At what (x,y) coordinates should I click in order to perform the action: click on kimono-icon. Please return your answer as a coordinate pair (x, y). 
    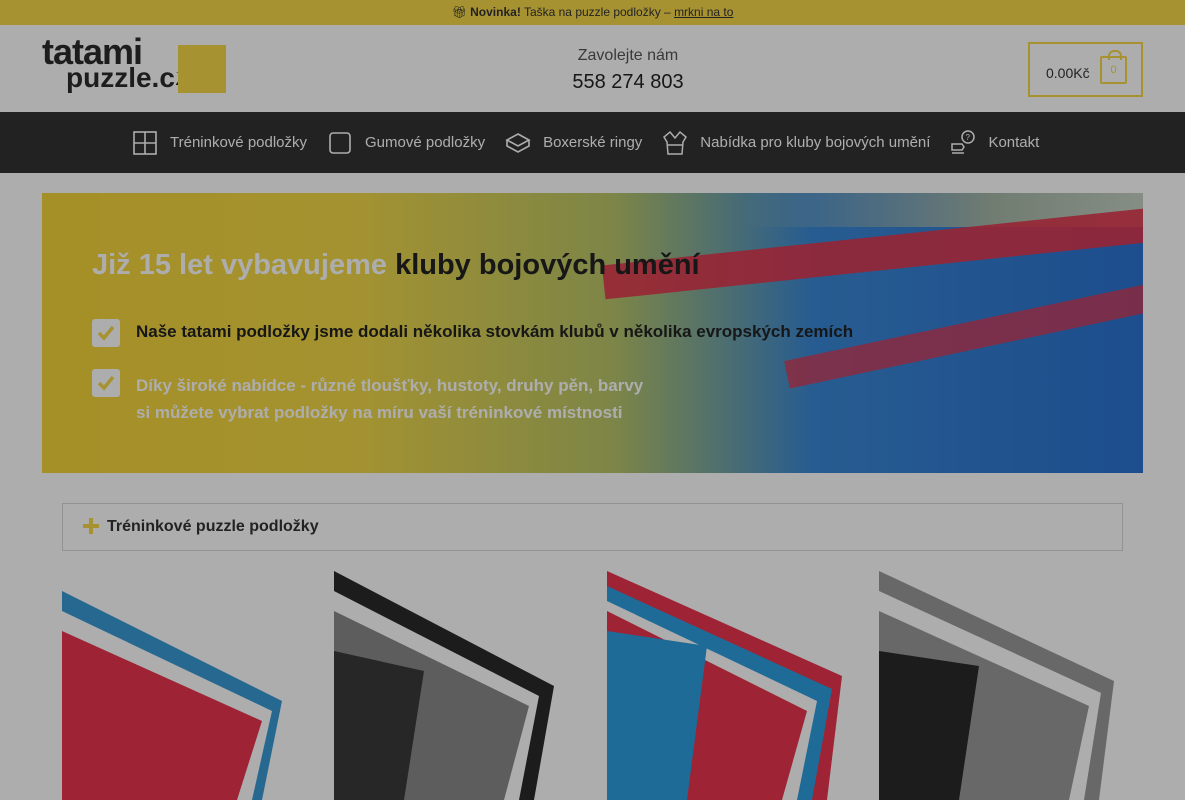
    Looking at the image, I should click on (675, 143).